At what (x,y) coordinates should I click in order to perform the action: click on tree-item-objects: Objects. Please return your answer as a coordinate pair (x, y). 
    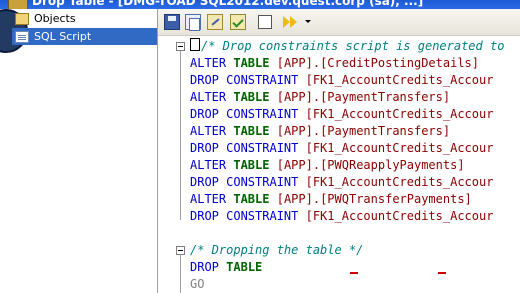
    Looking at the image, I should click on (44, 18).